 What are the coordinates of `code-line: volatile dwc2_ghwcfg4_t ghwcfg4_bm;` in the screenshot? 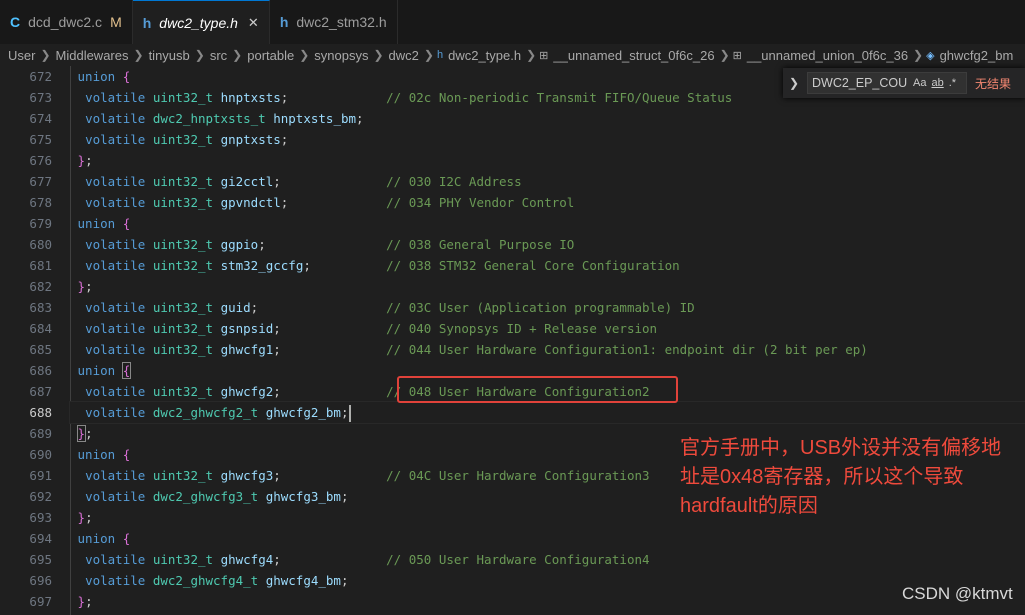 It's located at (547, 580).